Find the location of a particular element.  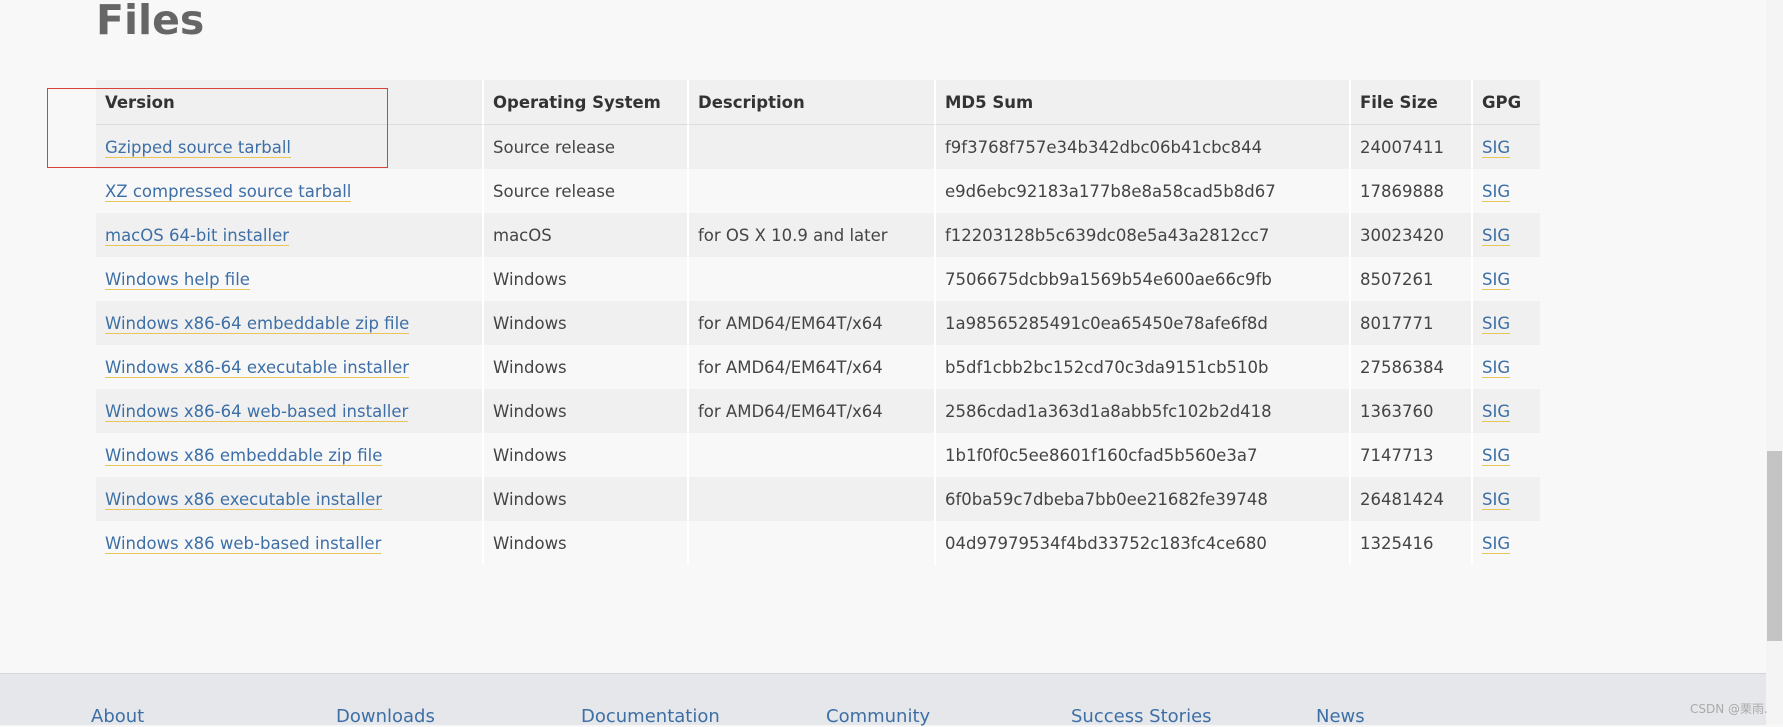

version-cell: Windows x86 web-based installer is located at coordinates (290, 543).